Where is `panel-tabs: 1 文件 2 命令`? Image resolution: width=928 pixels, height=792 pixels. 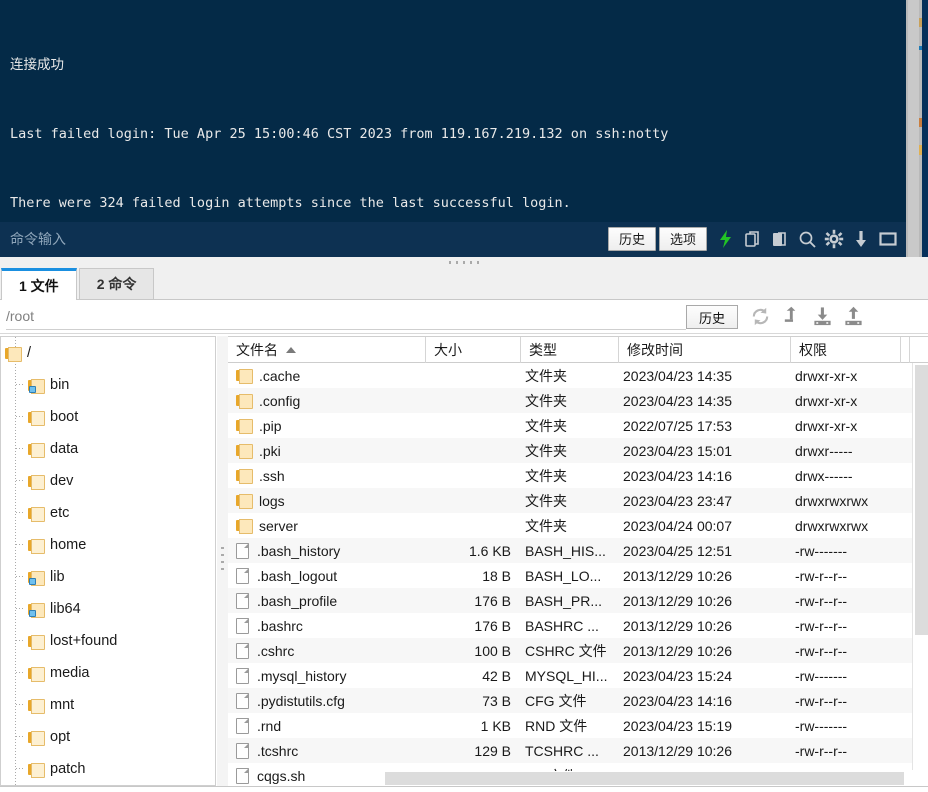
panel-tabs: 1 文件 2 命令 is located at coordinates (464, 284).